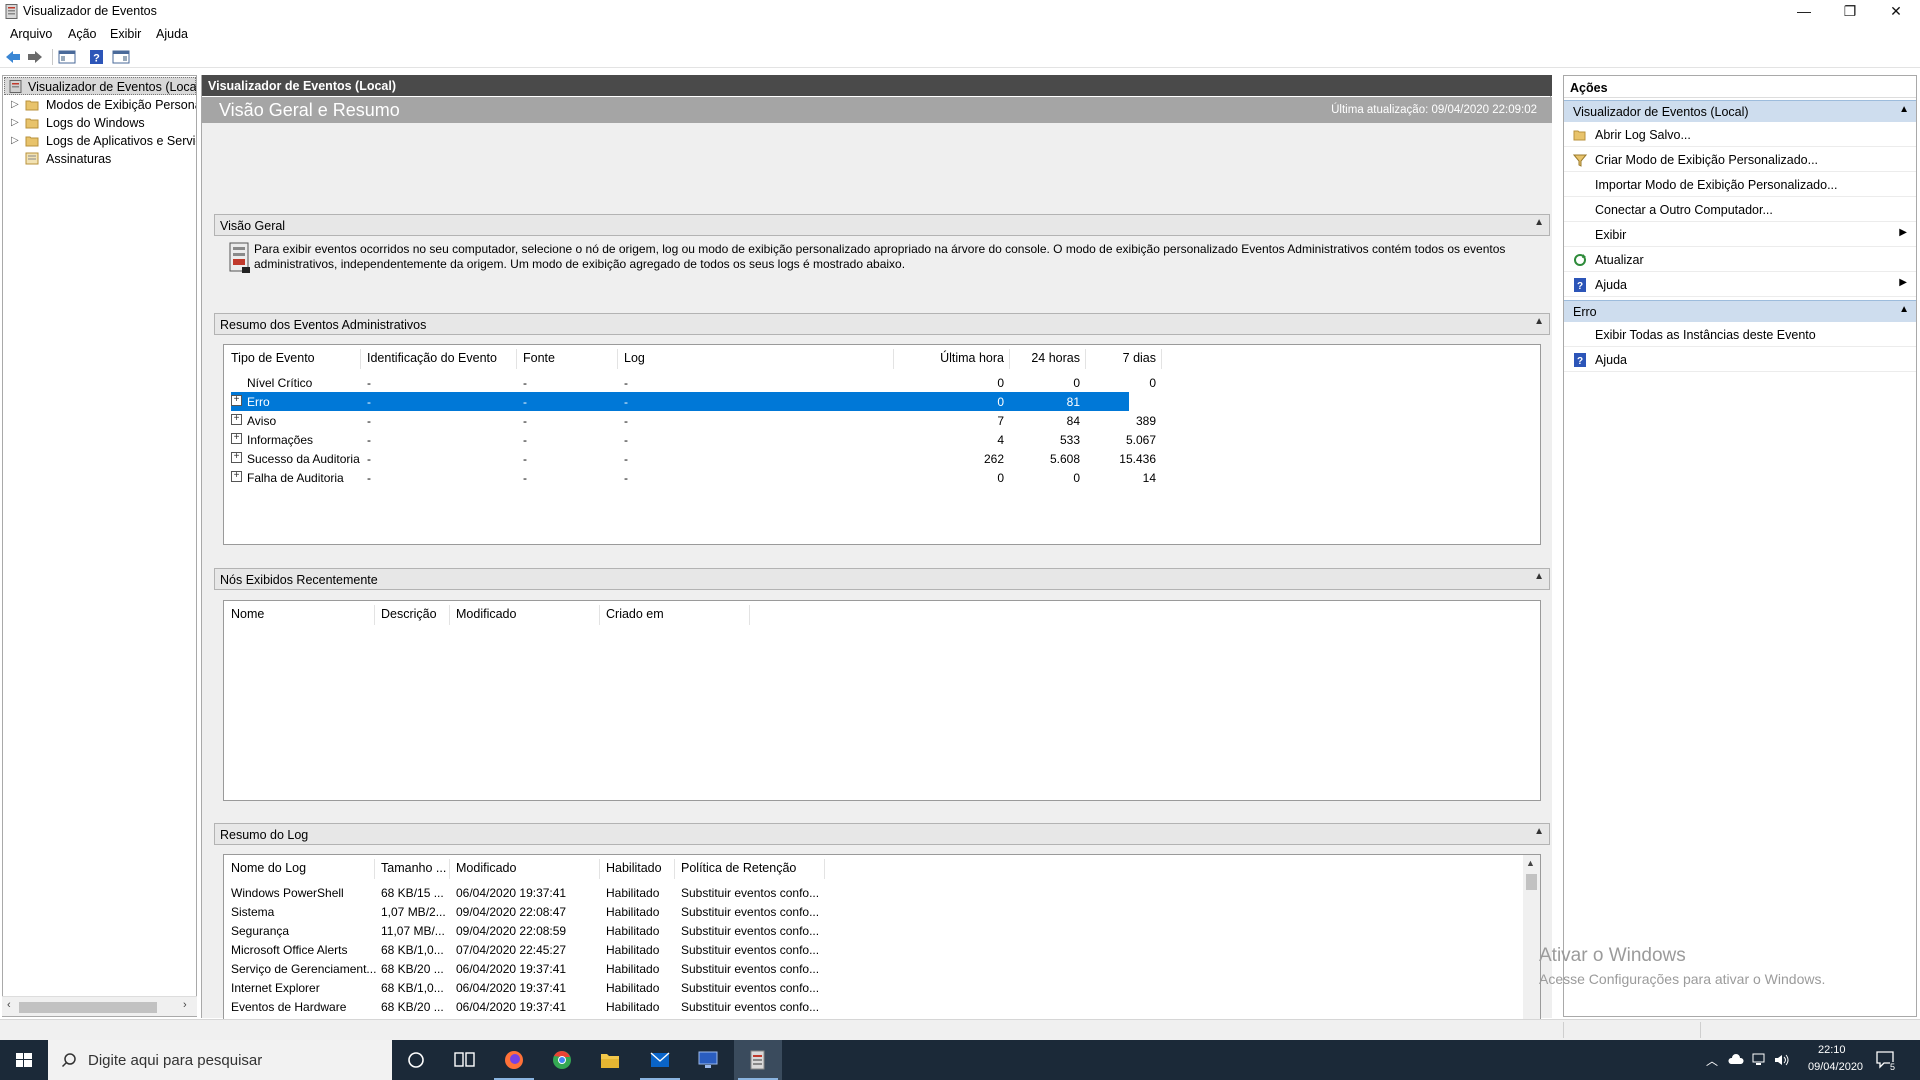 The width and height of the screenshot is (1920, 1080). What do you see at coordinates (24, 1060) in the screenshot?
I see `windows-start-icon` at bounding box center [24, 1060].